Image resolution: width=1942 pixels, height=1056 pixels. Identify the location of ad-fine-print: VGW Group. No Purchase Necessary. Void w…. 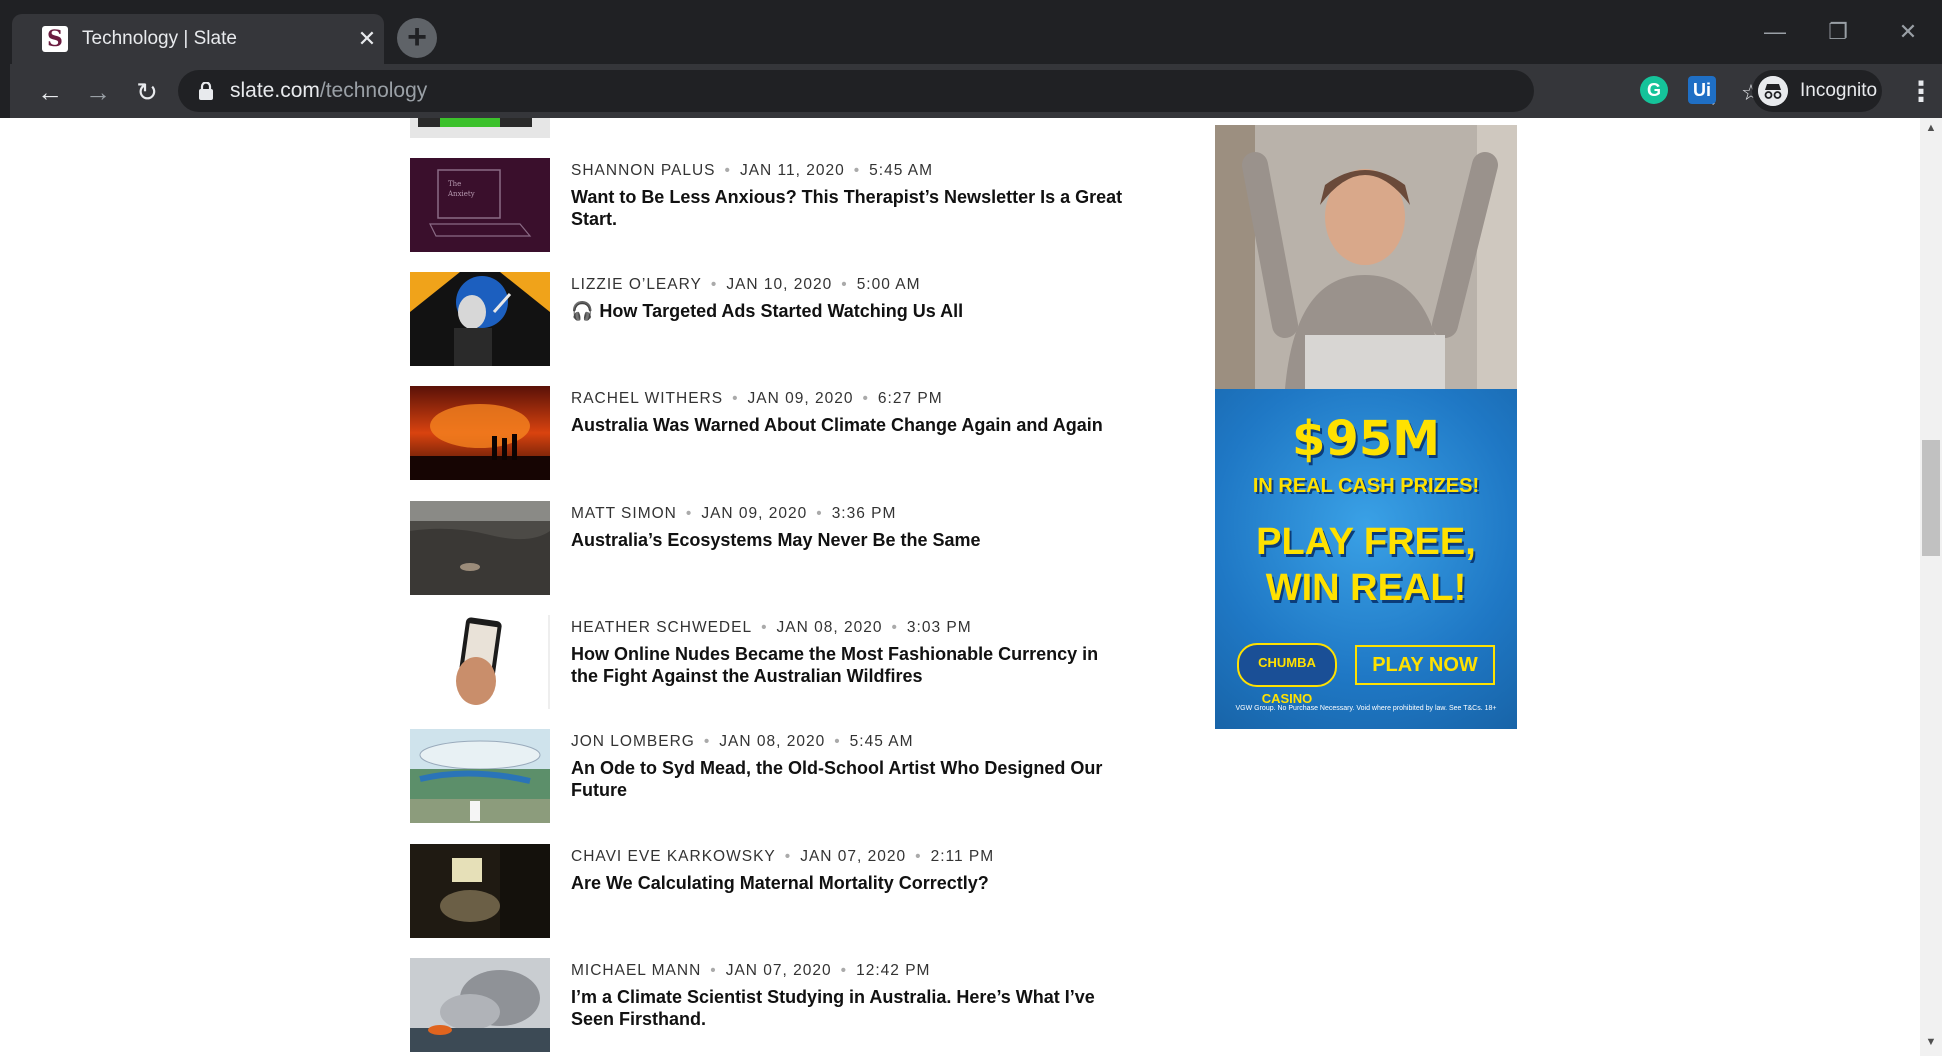
(1366, 708).